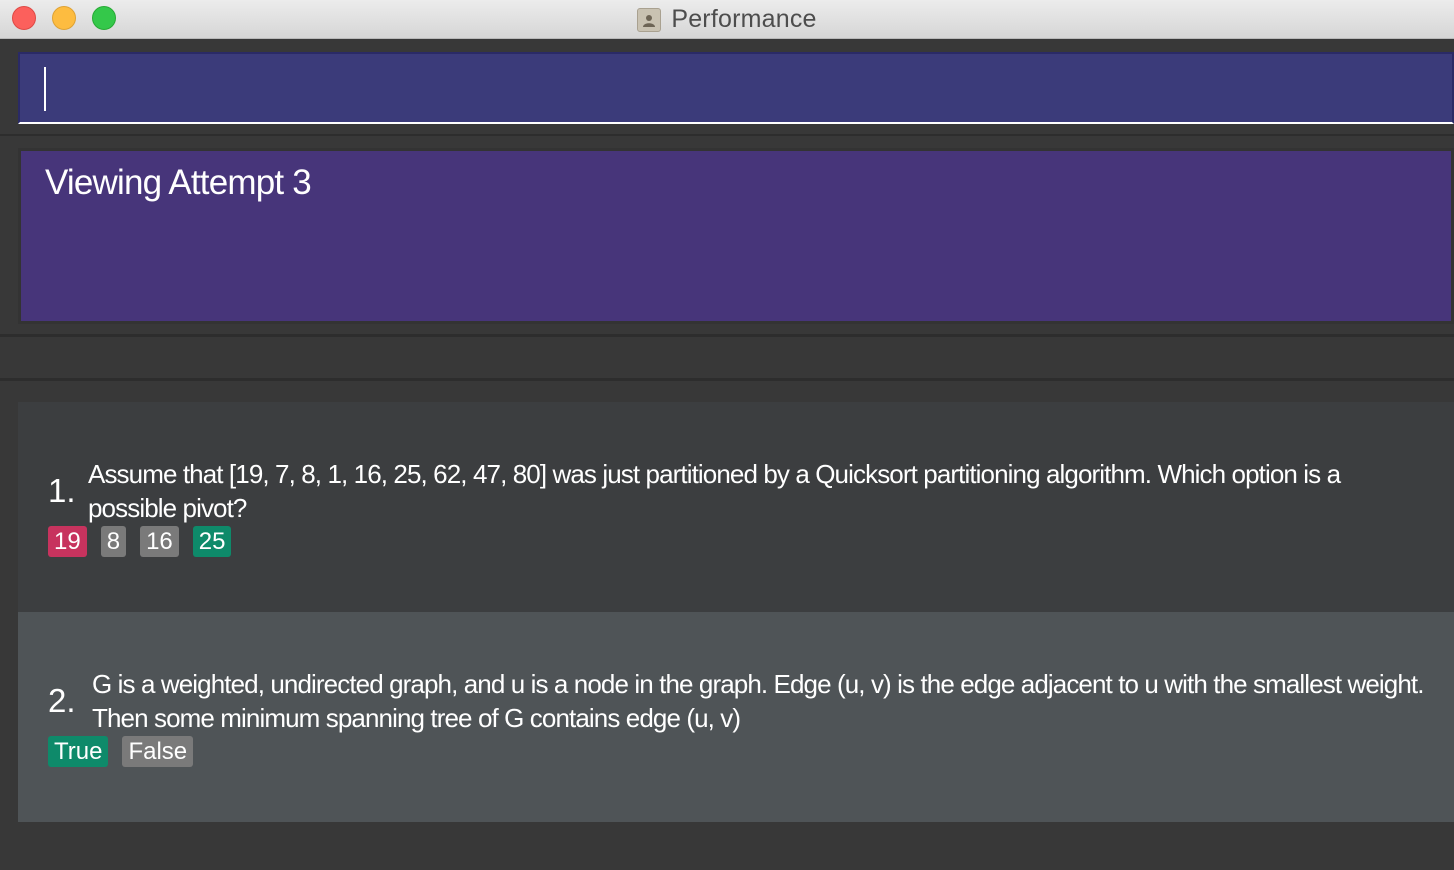 Image resolution: width=1454 pixels, height=870 pixels. Describe the element at coordinates (736, 88) in the screenshot. I see `command-input` at that location.